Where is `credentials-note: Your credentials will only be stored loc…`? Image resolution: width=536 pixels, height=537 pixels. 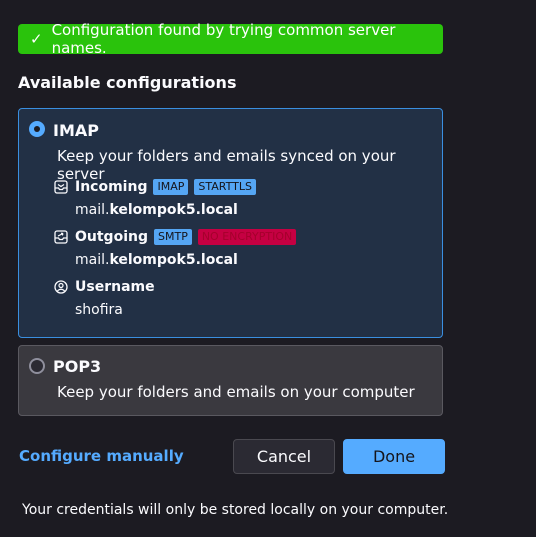
credentials-note: Your credentials will only be stored loc… is located at coordinates (235, 510).